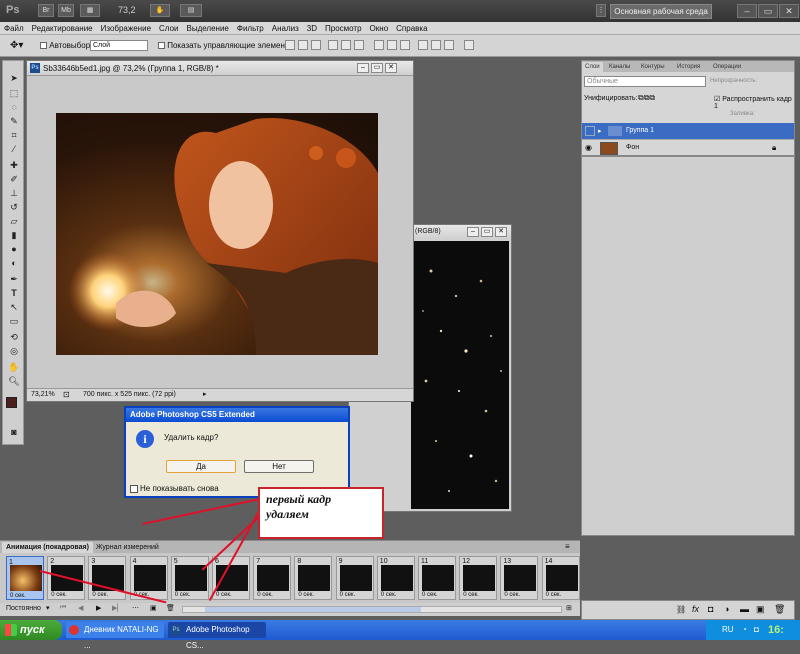 This screenshot has height=654, width=800. I want to click on distribute-top-icon, so click(379, 45).